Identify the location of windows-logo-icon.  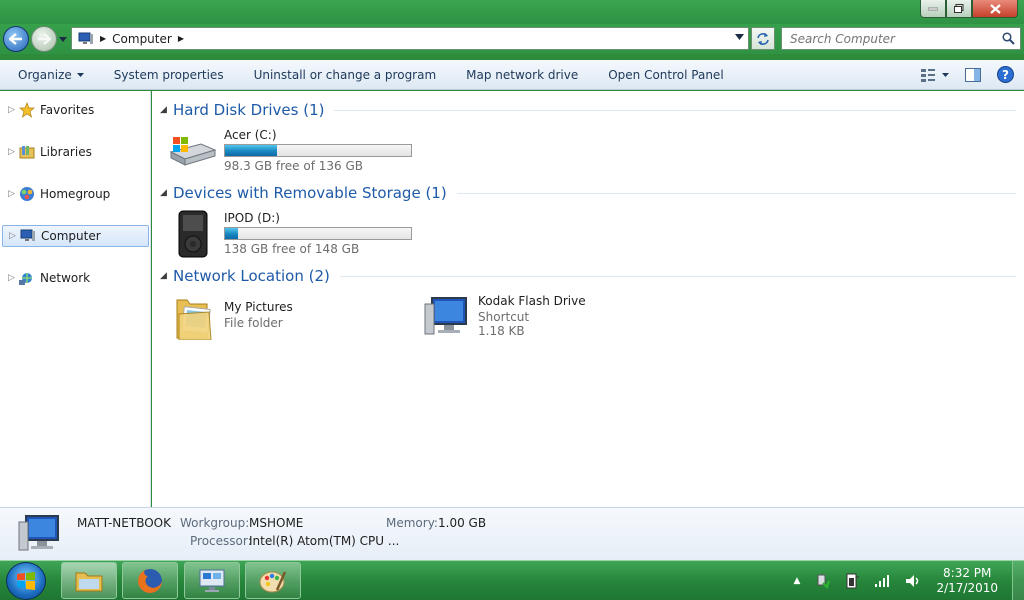
(26, 581).